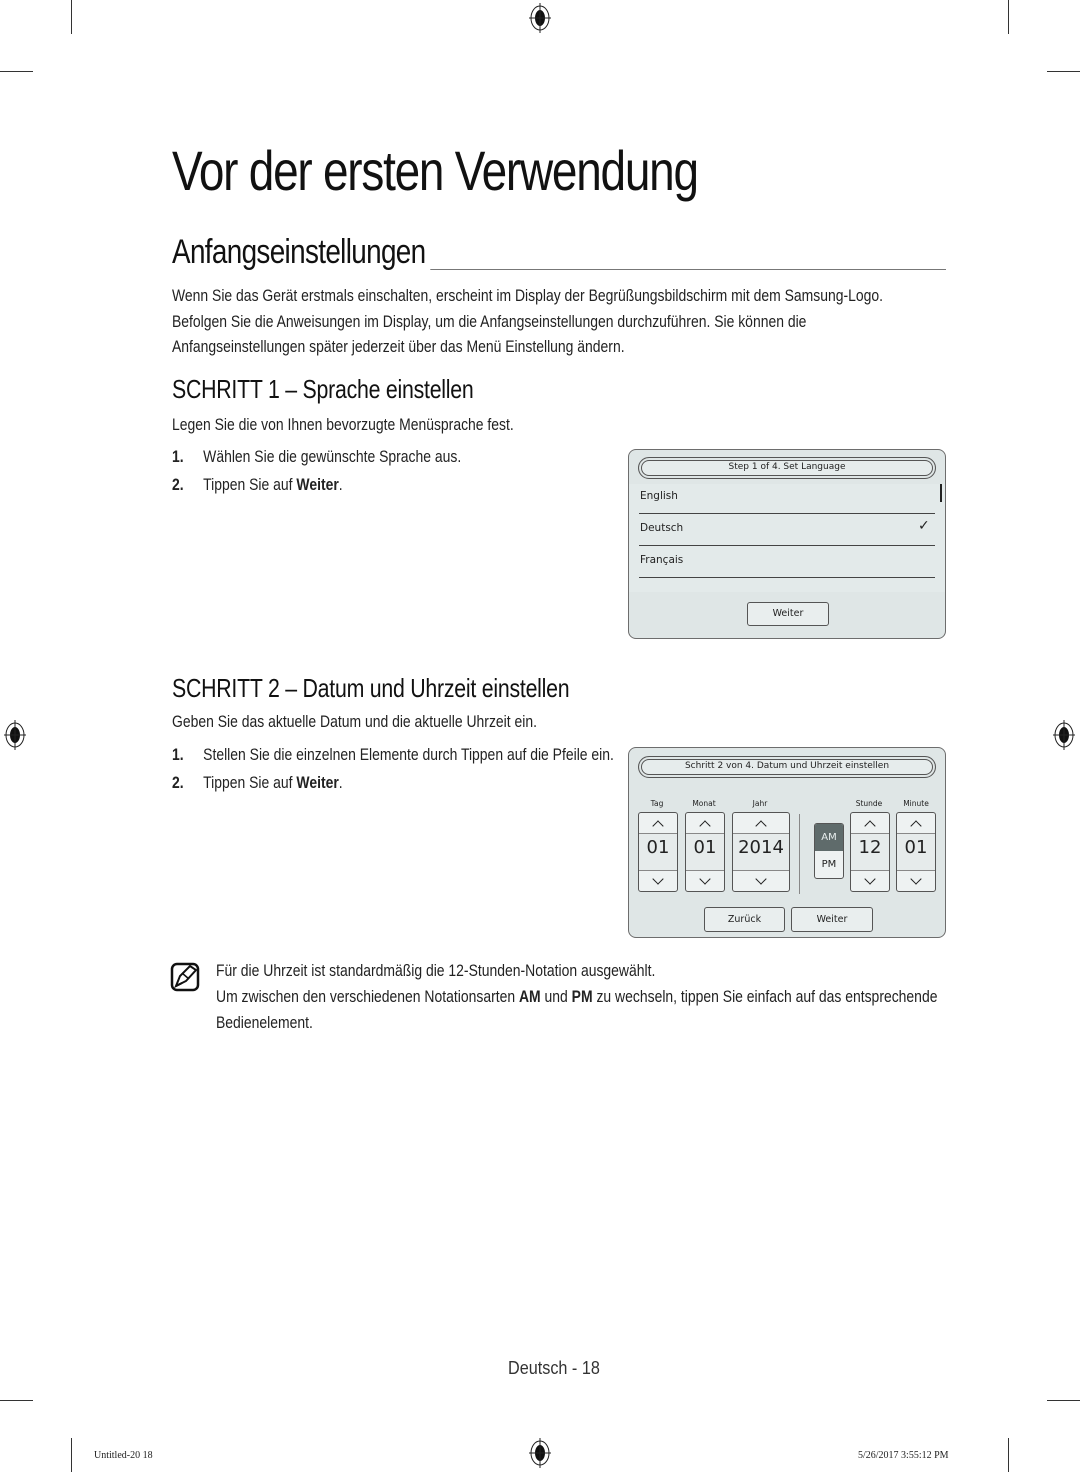  I want to click on day-value: 01, so click(658, 852).